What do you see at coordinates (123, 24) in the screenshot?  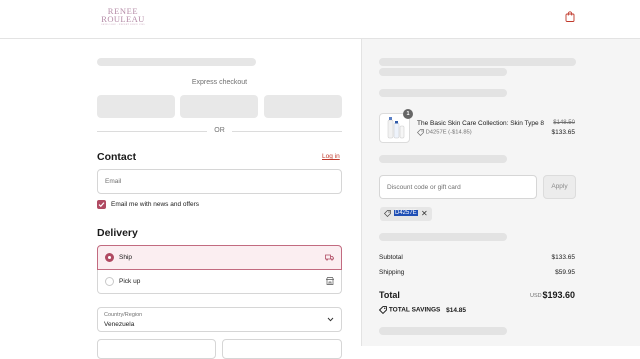 I see `logo-tagline: SKIN CARE · EXPERT SINCE 1985` at bounding box center [123, 24].